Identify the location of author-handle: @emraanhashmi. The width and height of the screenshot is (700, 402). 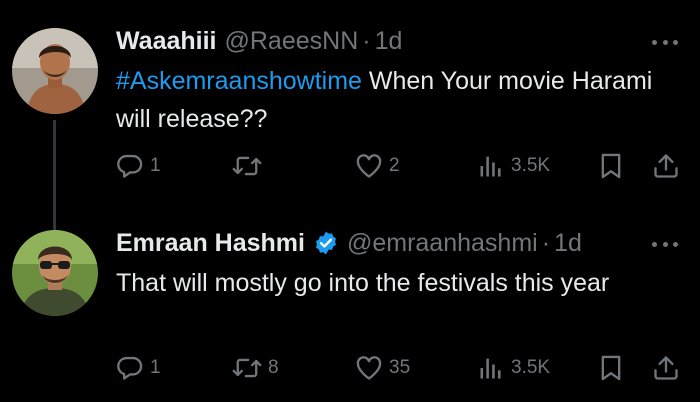
(442, 243).